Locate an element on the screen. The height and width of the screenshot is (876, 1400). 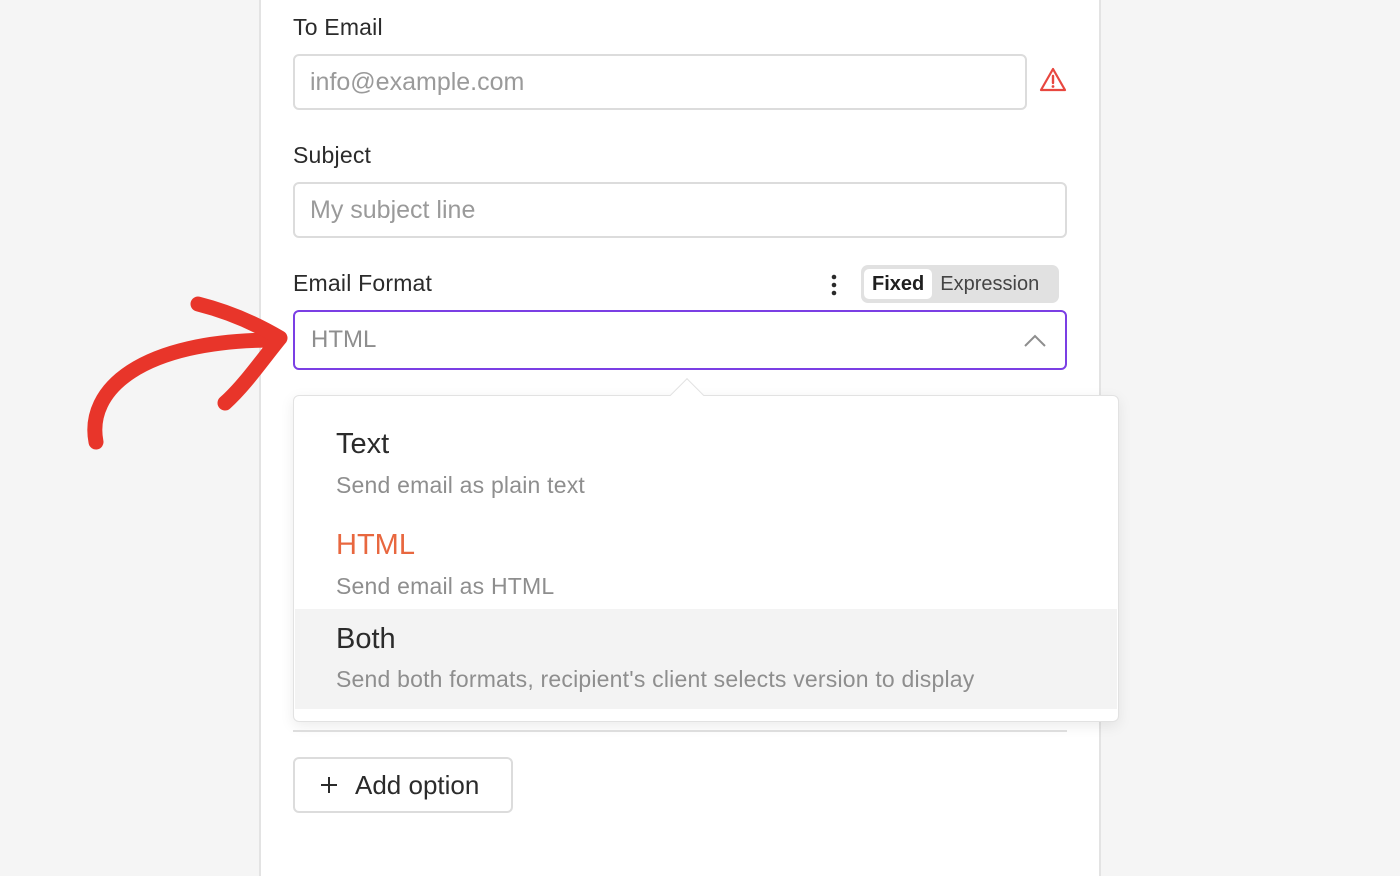
to-email-field-wrapper is located at coordinates (660, 82).